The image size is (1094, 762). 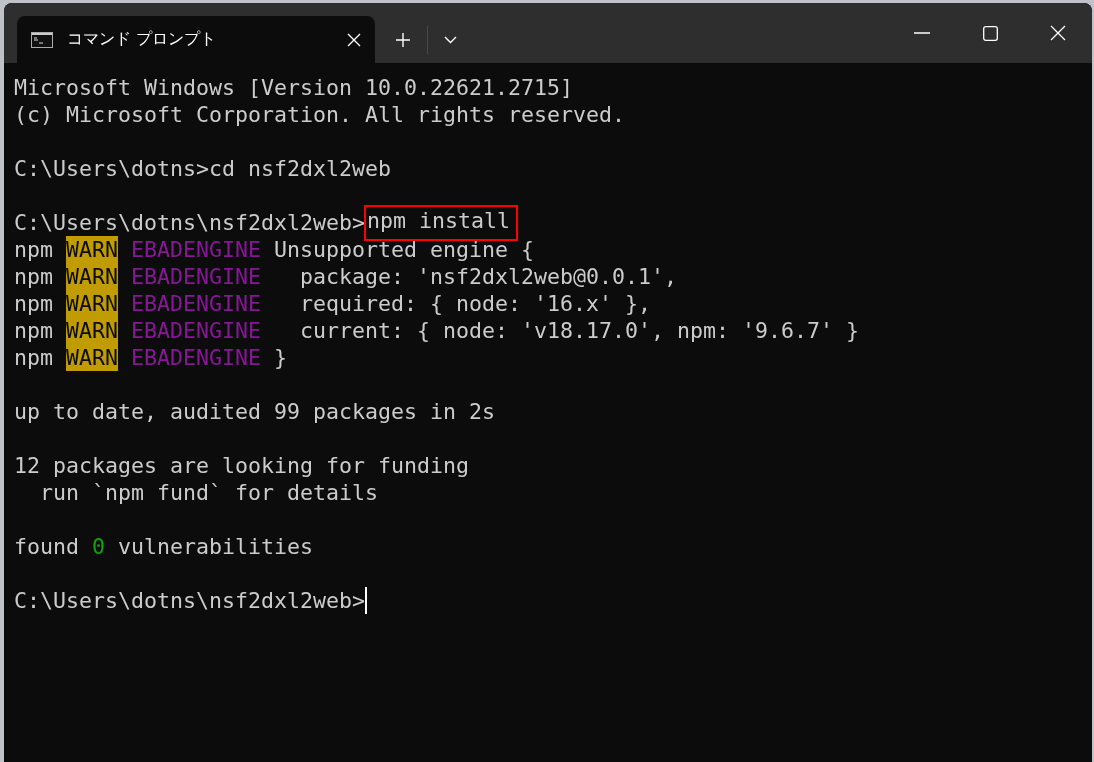 I want to click on console-text: current: { node: 'v18.17.0', npm: '9.6.7' }, so click(x=579, y=330).